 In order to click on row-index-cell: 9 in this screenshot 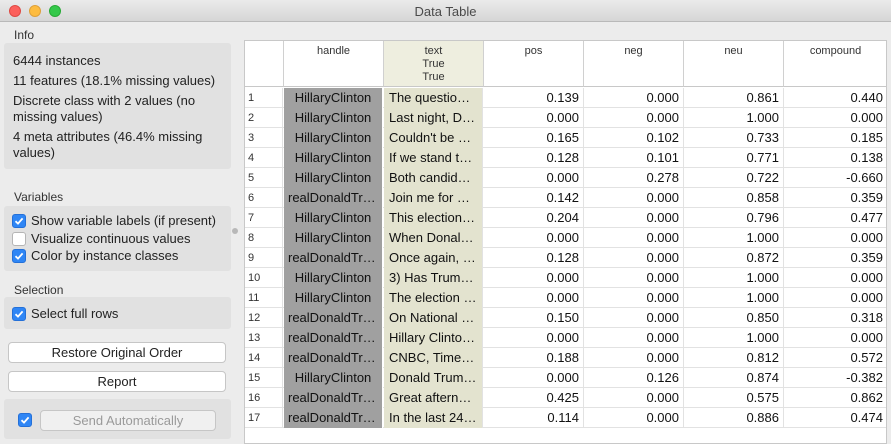, I will do `click(264, 258)`.